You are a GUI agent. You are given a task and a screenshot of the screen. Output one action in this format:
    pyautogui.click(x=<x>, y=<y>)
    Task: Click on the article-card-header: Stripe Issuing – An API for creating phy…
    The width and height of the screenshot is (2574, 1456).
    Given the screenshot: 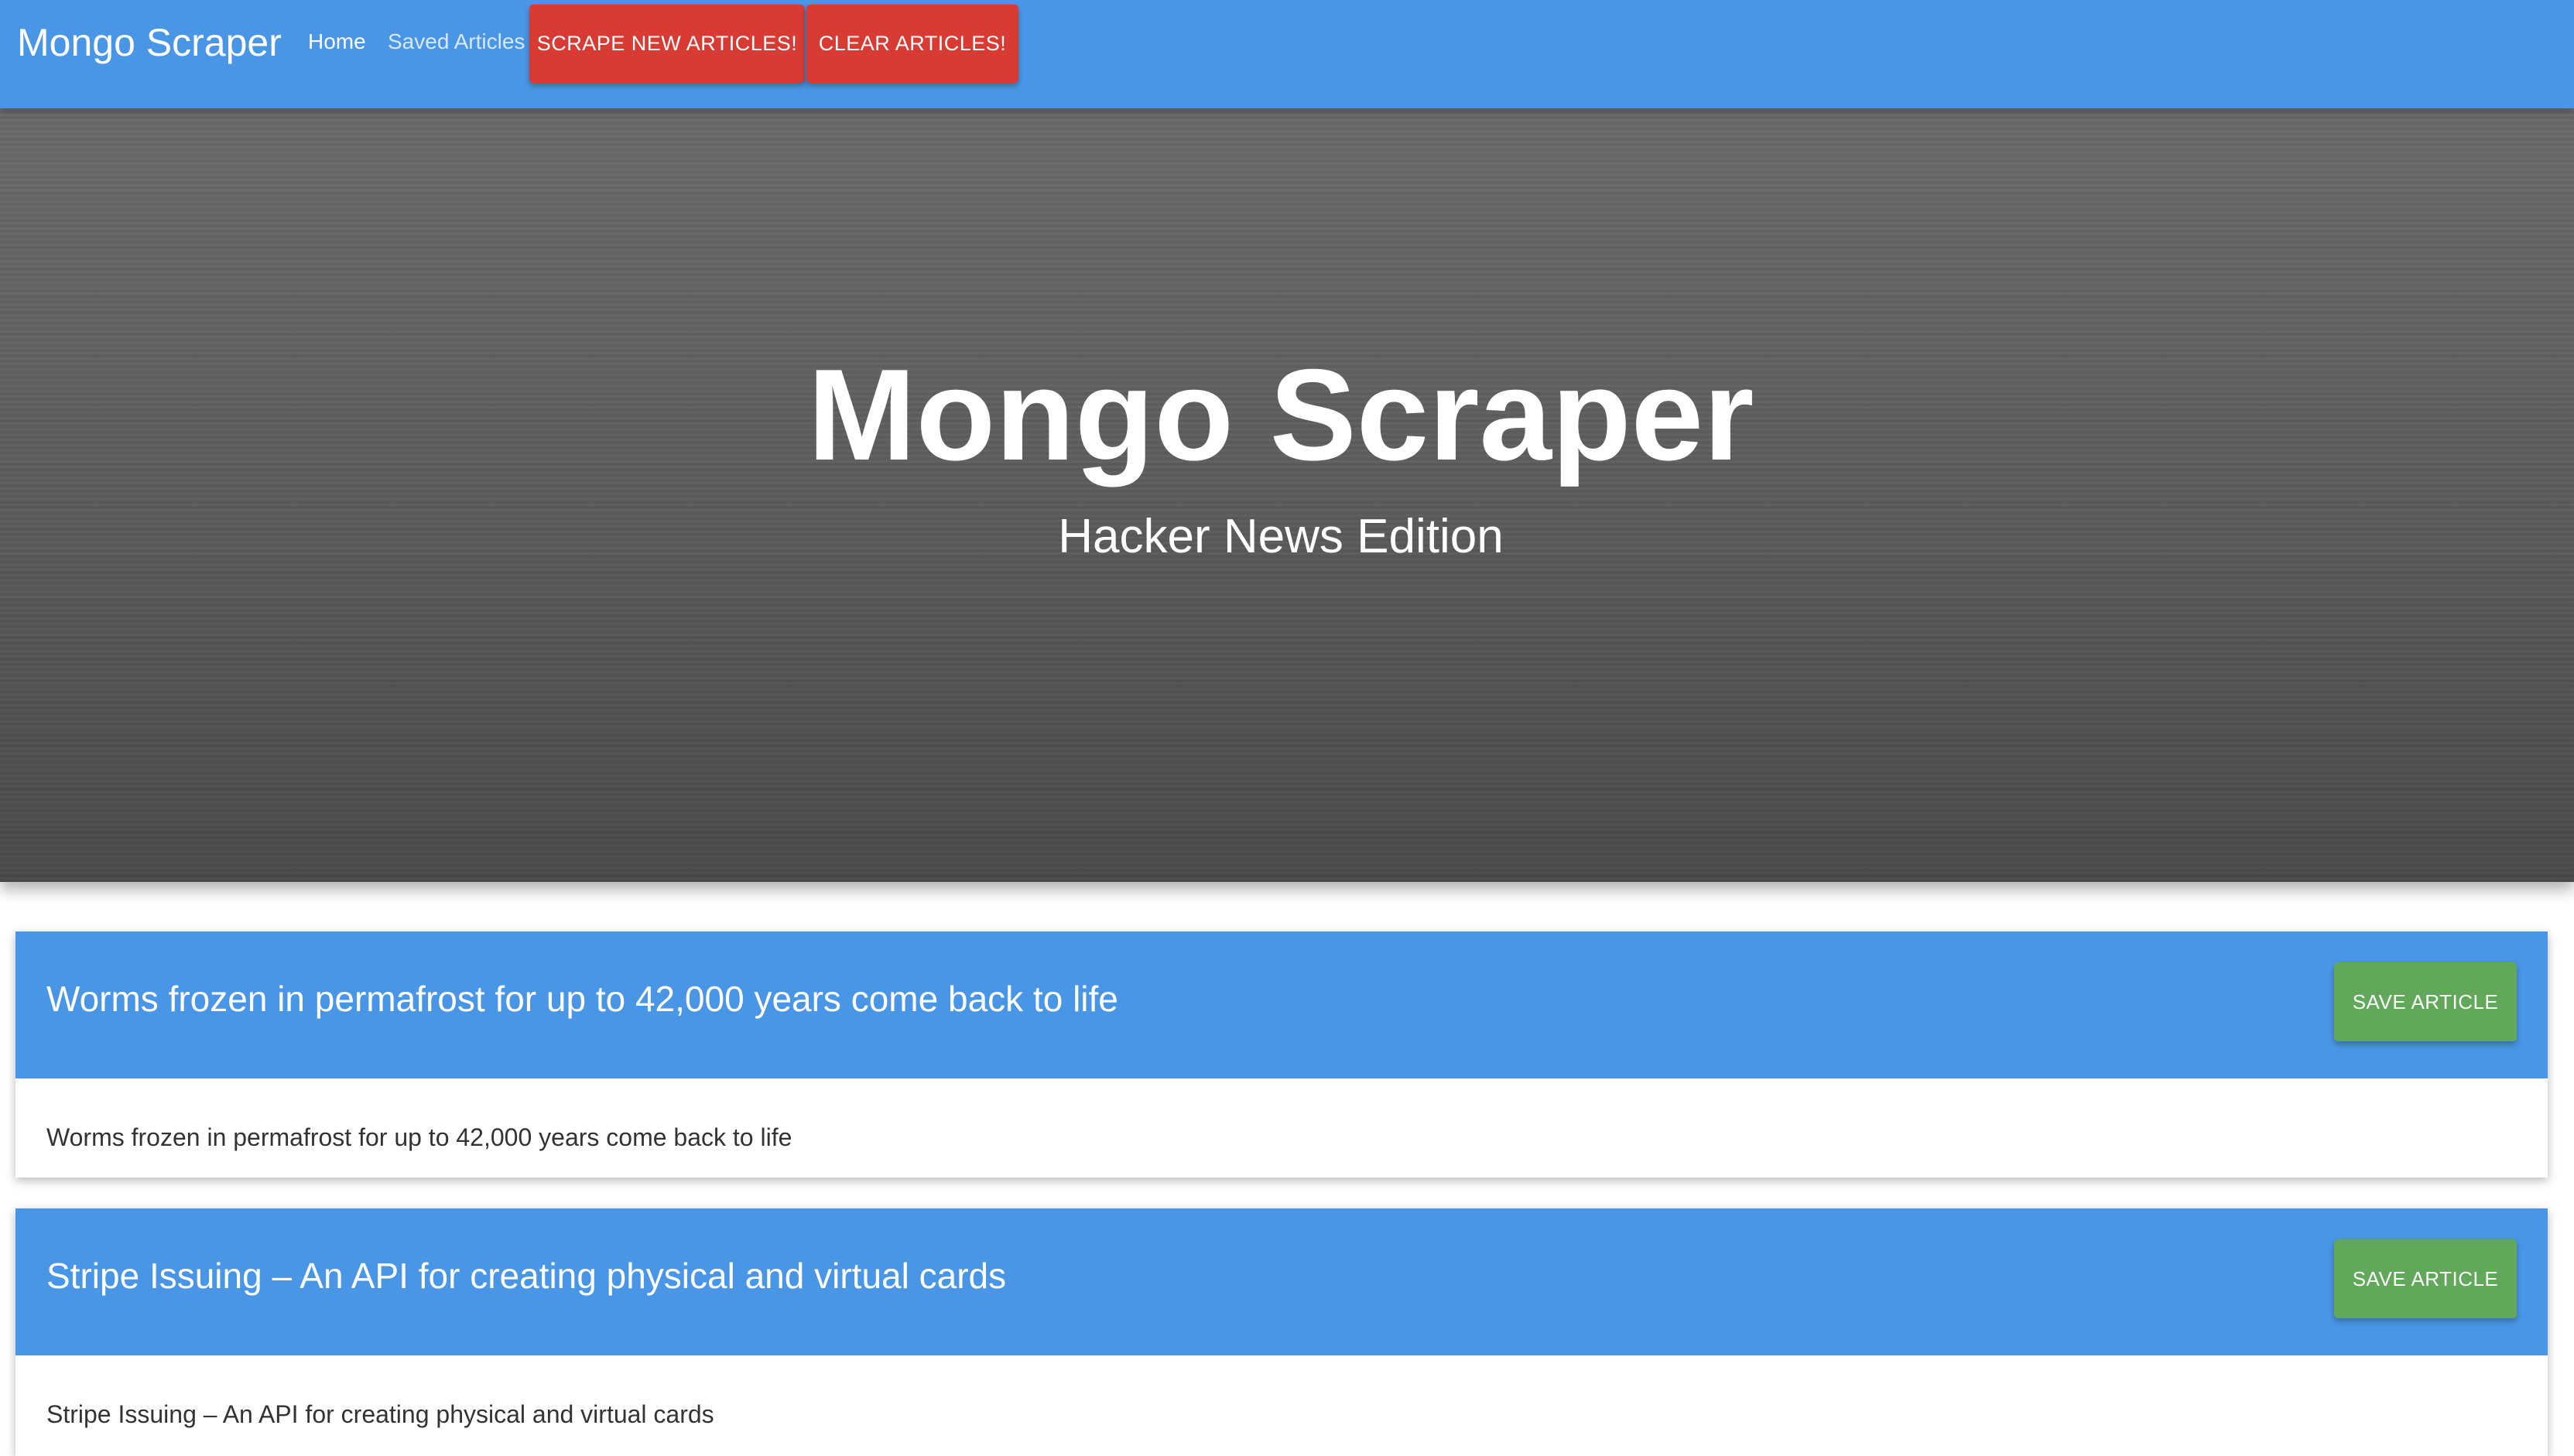 What is the action you would take?
    pyautogui.click(x=1281, y=1282)
    